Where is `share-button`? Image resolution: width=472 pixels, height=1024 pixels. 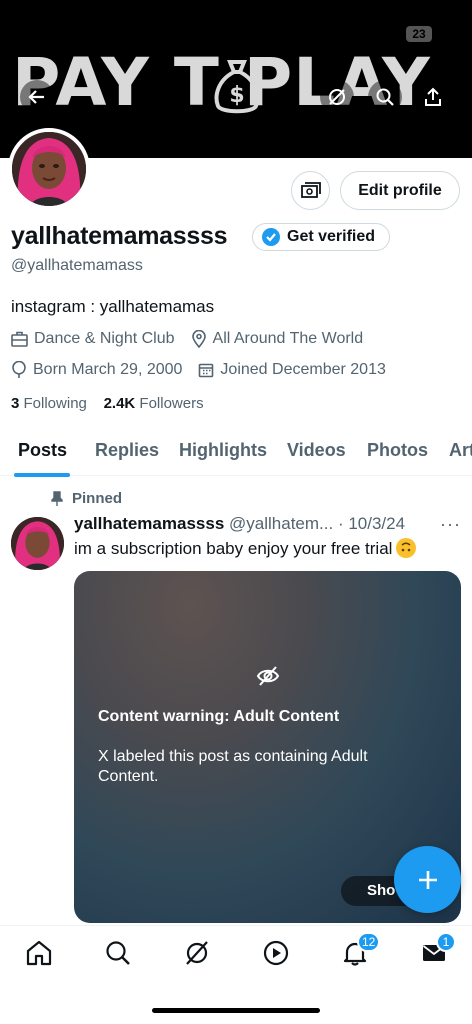 share-button is located at coordinates (433, 97).